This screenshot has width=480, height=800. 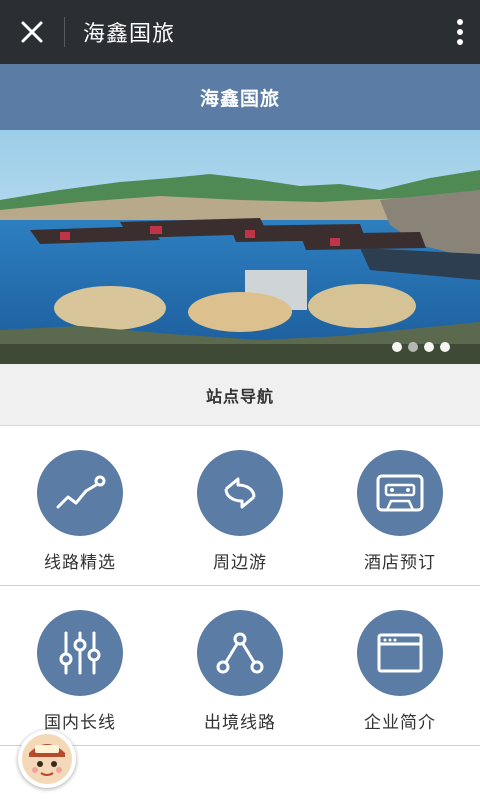 I want to click on nav-item-routes: 线路精选, so click(x=80, y=506).